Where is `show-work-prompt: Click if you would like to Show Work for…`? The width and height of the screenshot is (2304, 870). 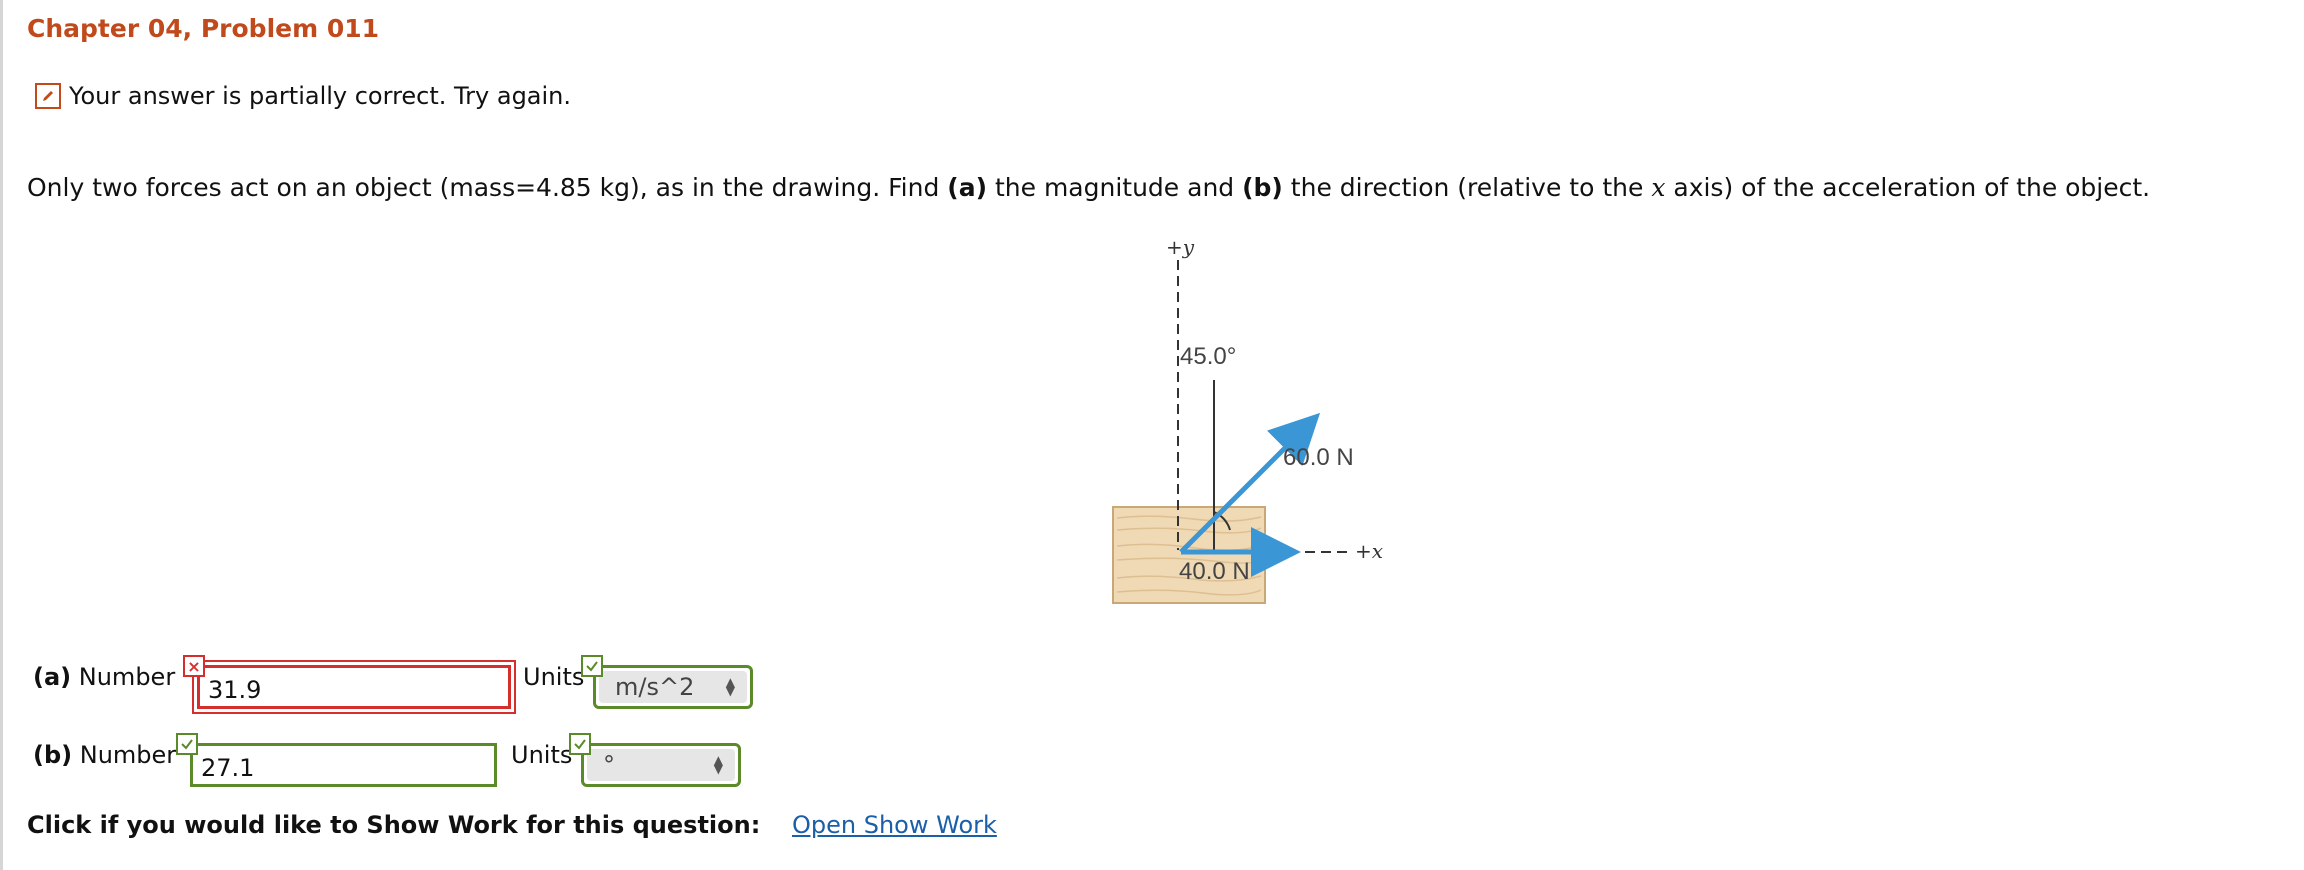
show-work-prompt: Click if you would like to Show Work for… is located at coordinates (394, 825).